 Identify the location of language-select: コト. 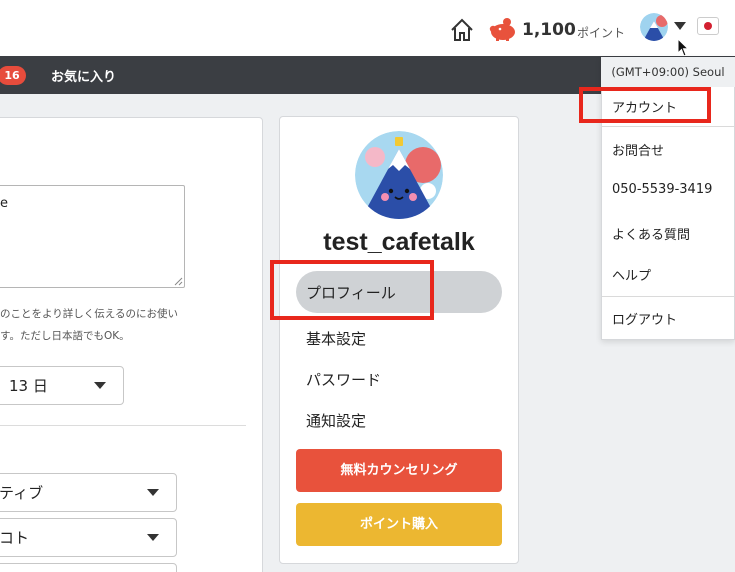
(88, 537).